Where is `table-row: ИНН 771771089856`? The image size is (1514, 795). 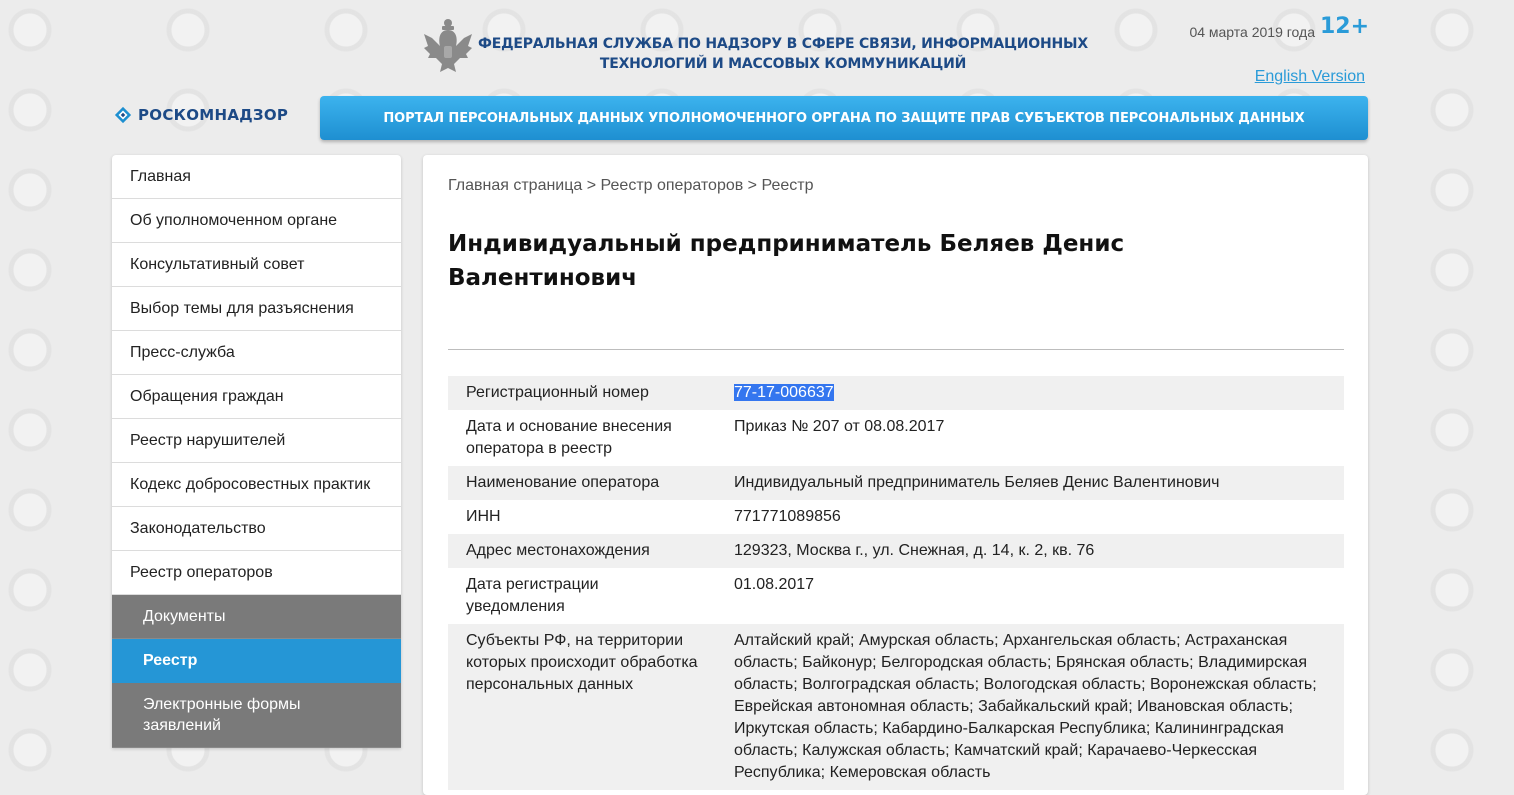
table-row: ИНН 771771089856 is located at coordinates (896, 517).